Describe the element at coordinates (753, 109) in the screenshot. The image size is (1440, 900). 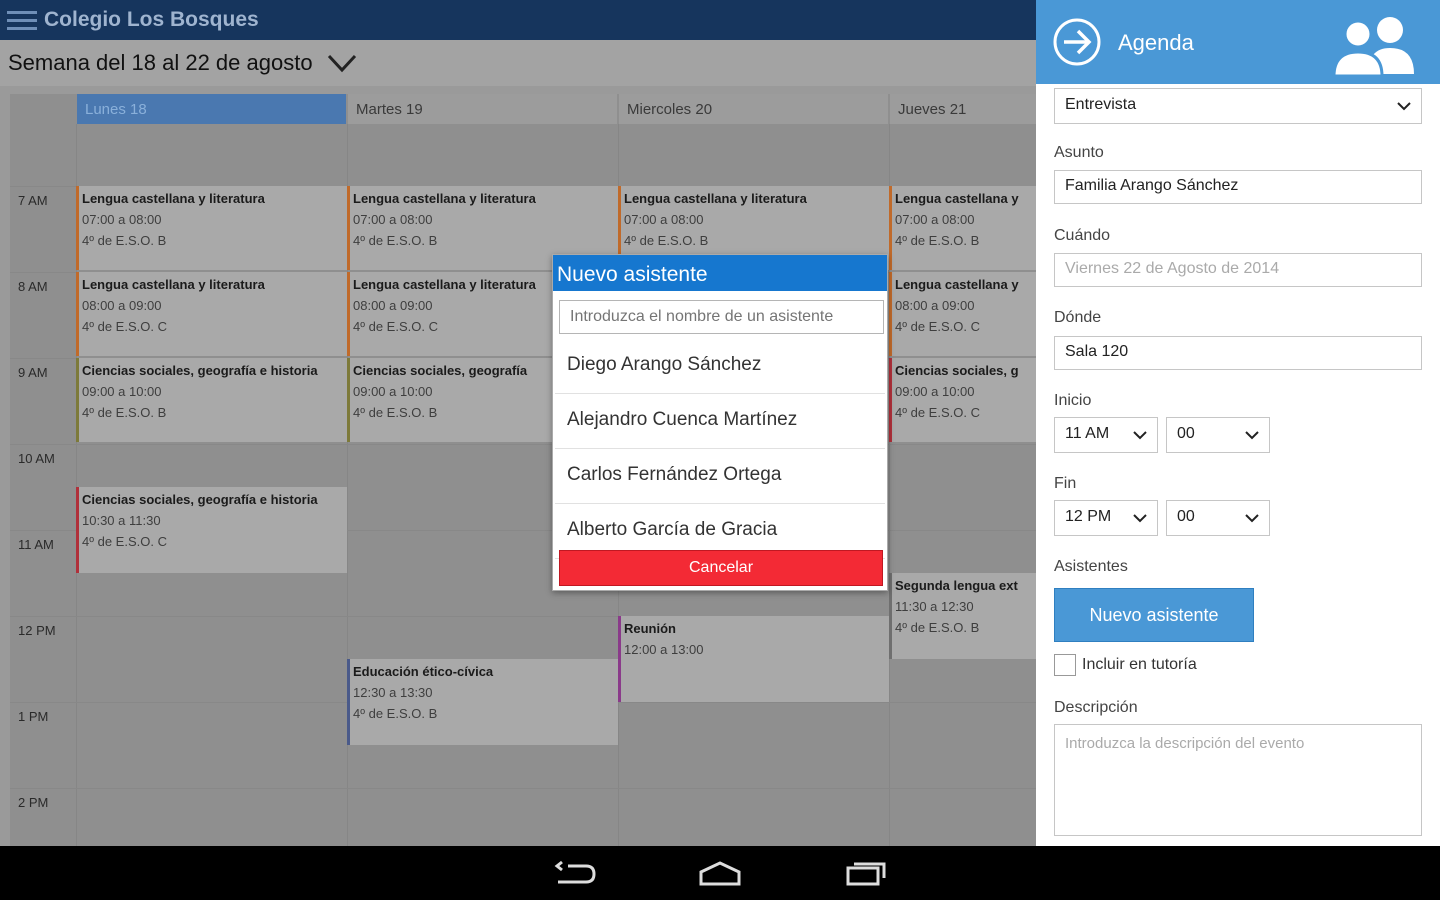
I see `day-header-miercoles: Miercoles 20` at that location.